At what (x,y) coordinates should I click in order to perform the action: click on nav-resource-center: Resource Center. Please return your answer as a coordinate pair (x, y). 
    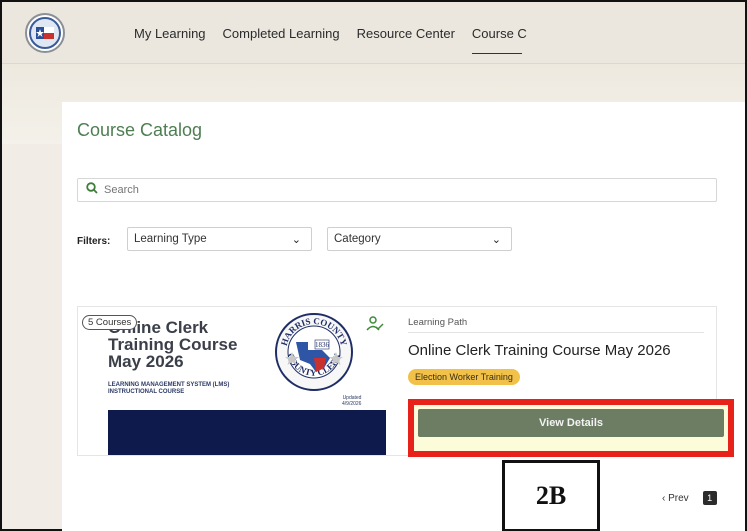
    Looking at the image, I should click on (406, 33).